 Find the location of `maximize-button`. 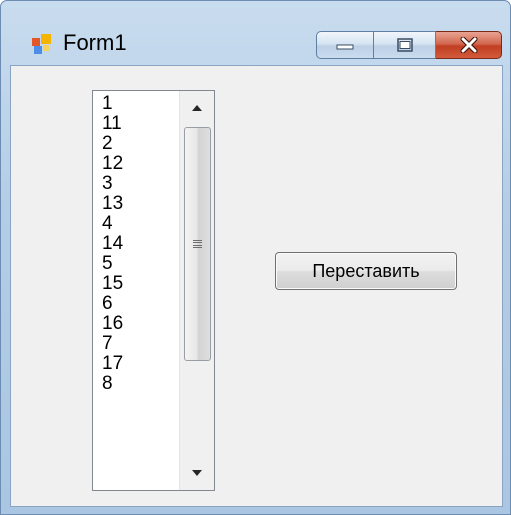

maximize-button is located at coordinates (405, 45).